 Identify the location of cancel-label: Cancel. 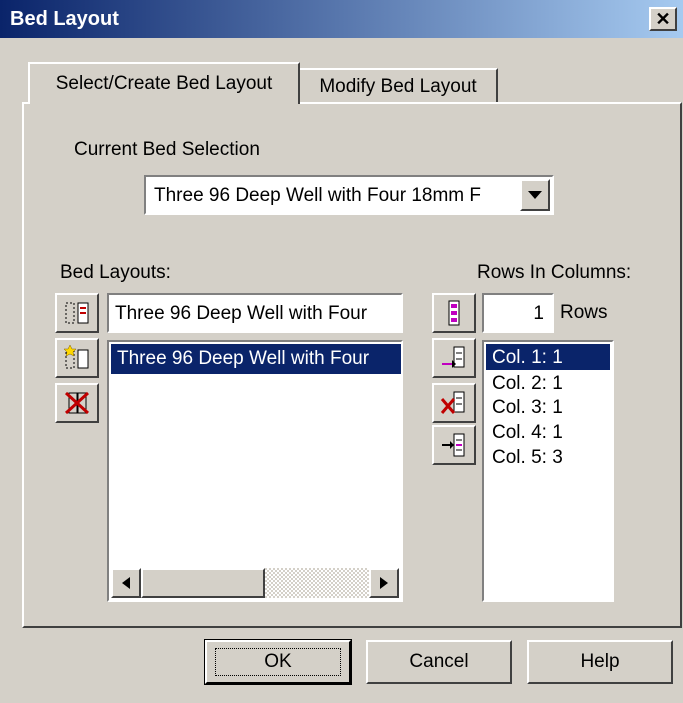
(439, 661).